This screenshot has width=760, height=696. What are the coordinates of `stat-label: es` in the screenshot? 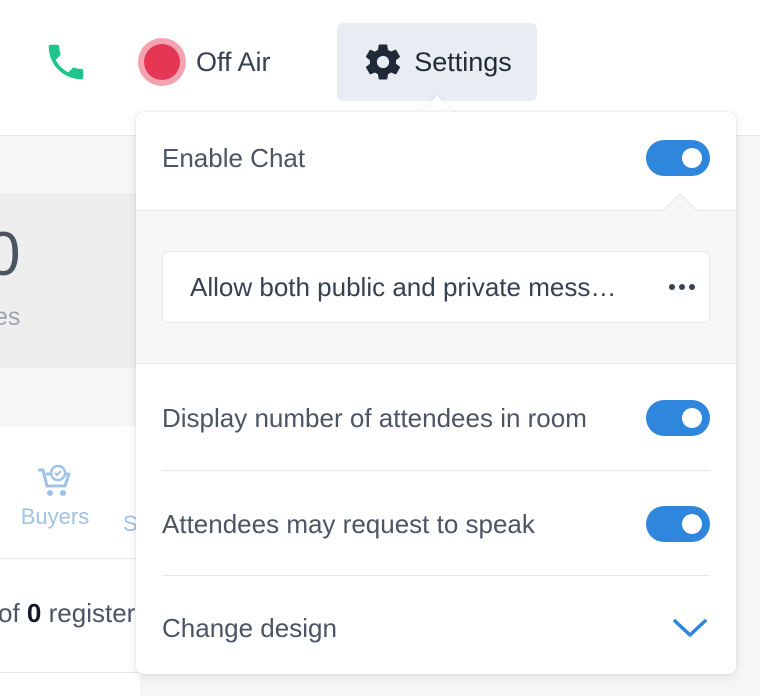 It's located at (10, 317).